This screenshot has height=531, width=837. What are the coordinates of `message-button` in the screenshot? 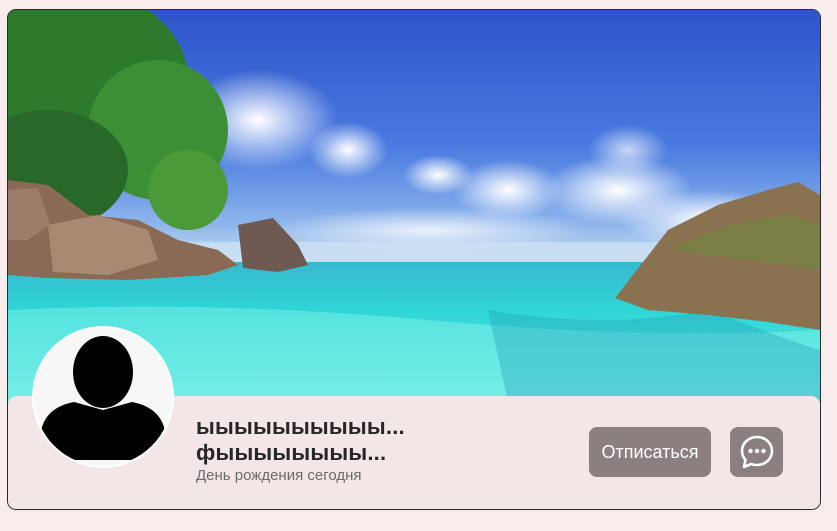 It's located at (756, 452).